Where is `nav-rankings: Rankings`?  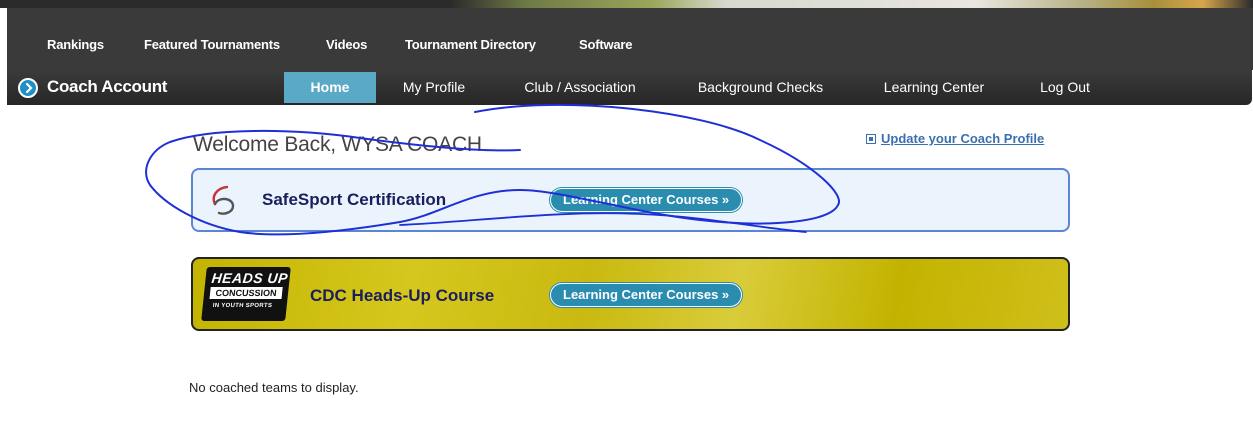 nav-rankings: Rankings is located at coordinates (75, 44).